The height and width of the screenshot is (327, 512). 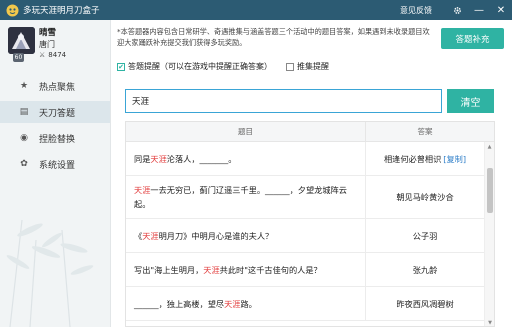 I want to click on collection-reminder-checkbox, so click(x=290, y=66).